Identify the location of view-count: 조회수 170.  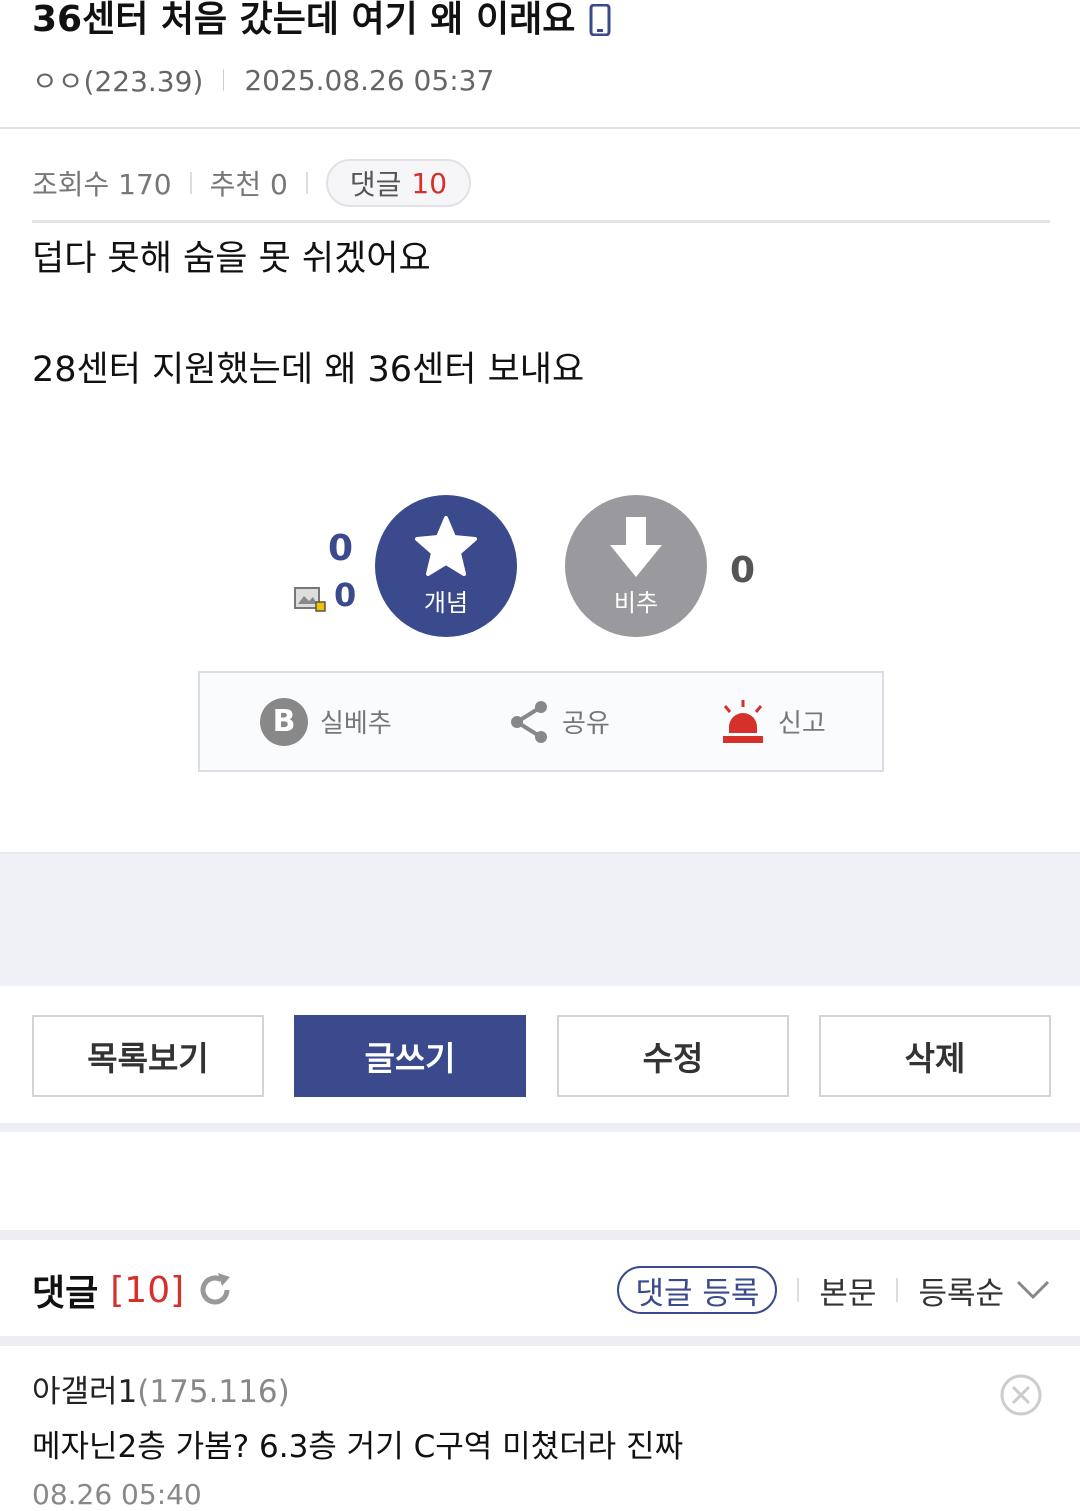
(102, 184).